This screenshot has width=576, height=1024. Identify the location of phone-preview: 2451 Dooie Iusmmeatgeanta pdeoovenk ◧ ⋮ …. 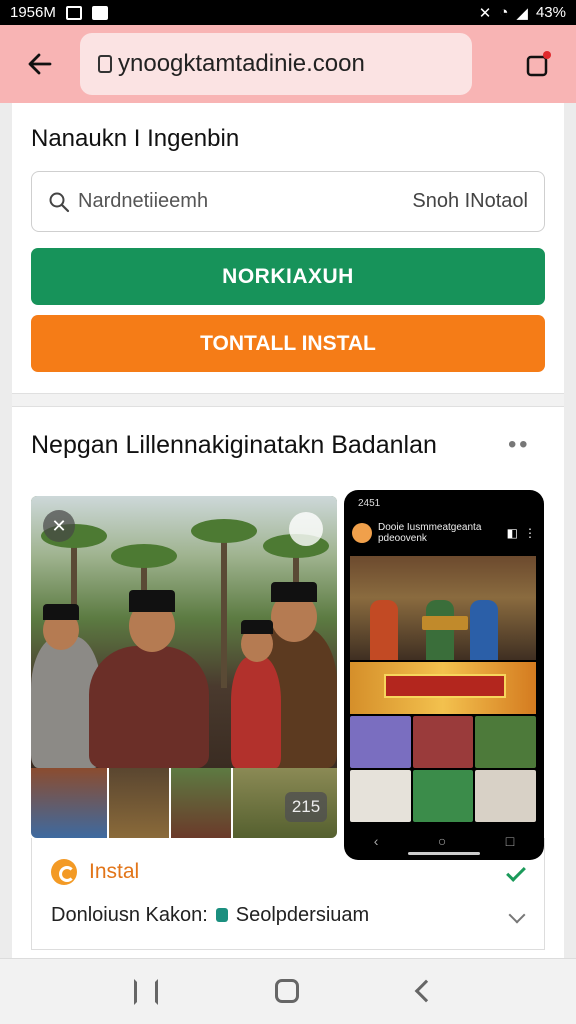
(444, 675).